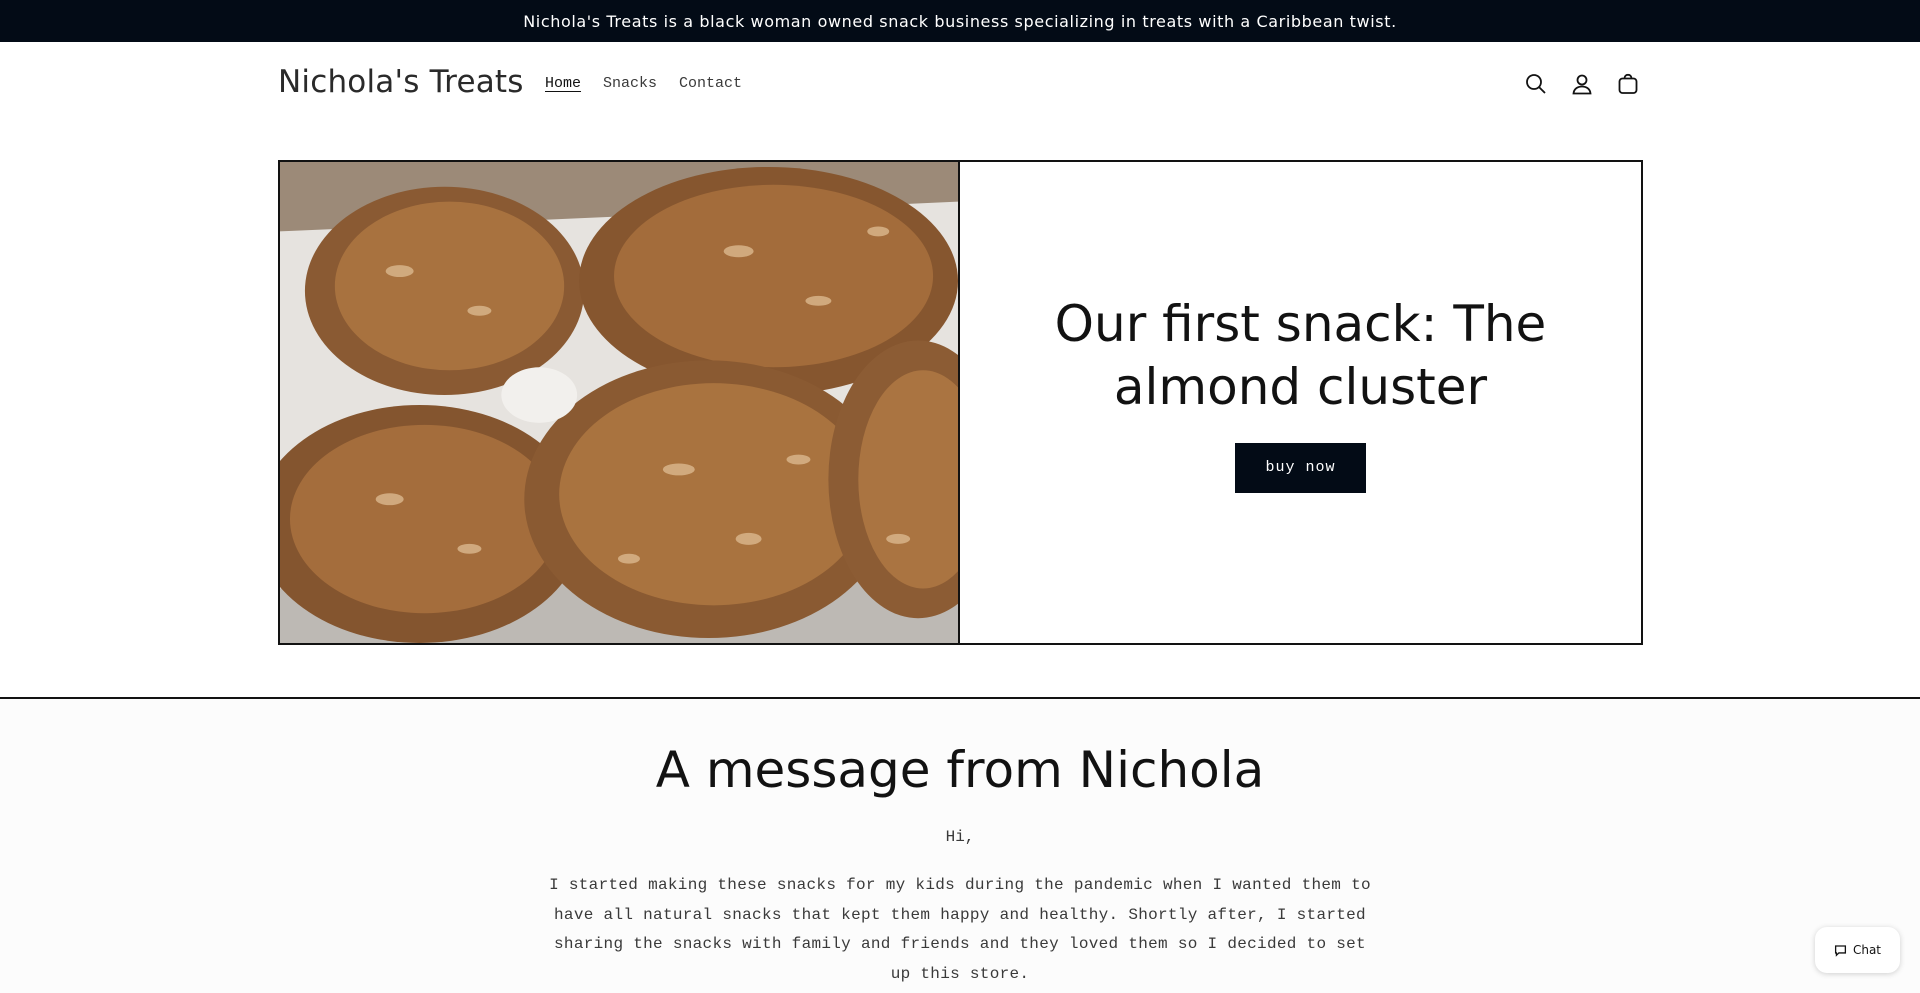 This screenshot has height=993, width=1920. Describe the element at coordinates (1840, 950) in the screenshot. I see `chat-bubble-icon` at that location.